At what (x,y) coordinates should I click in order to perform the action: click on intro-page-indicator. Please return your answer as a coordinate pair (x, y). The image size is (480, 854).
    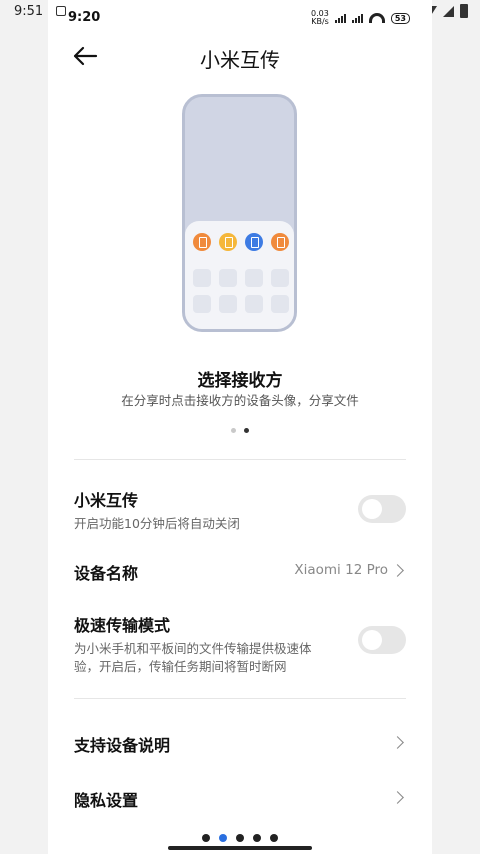
    Looking at the image, I should click on (240, 430).